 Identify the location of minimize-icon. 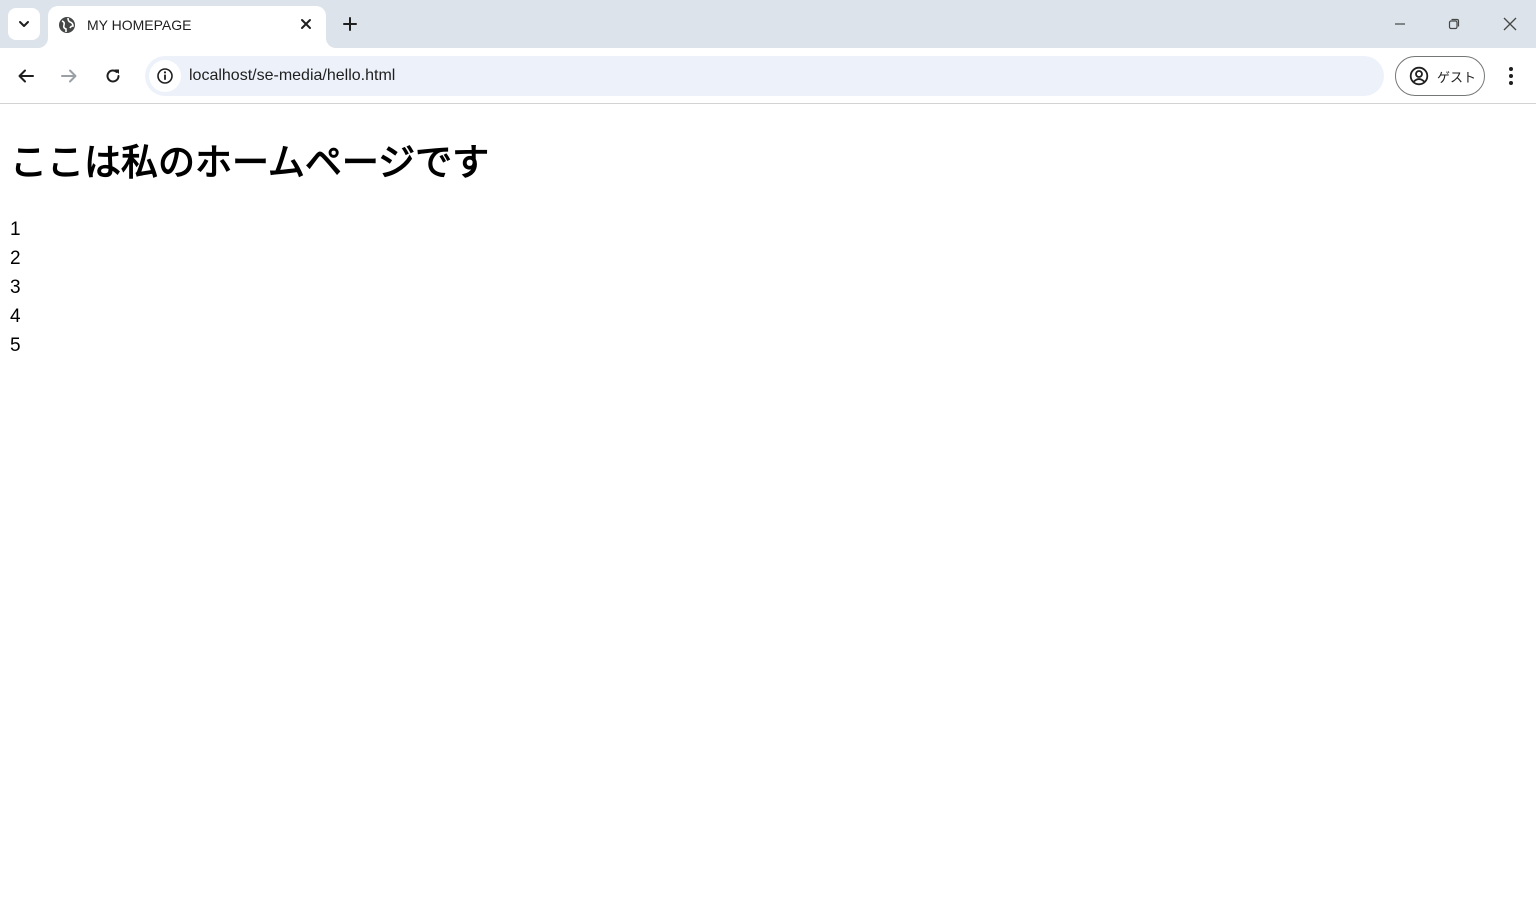
(1400, 24).